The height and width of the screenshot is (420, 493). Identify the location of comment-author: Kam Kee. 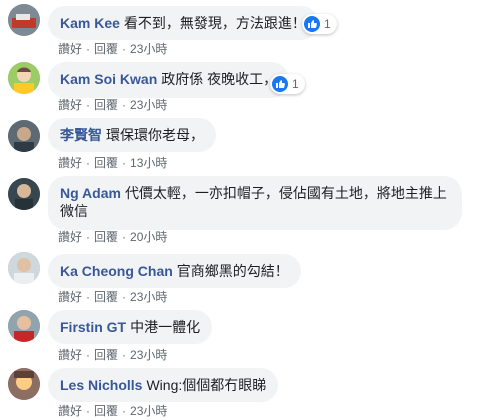
(90, 23).